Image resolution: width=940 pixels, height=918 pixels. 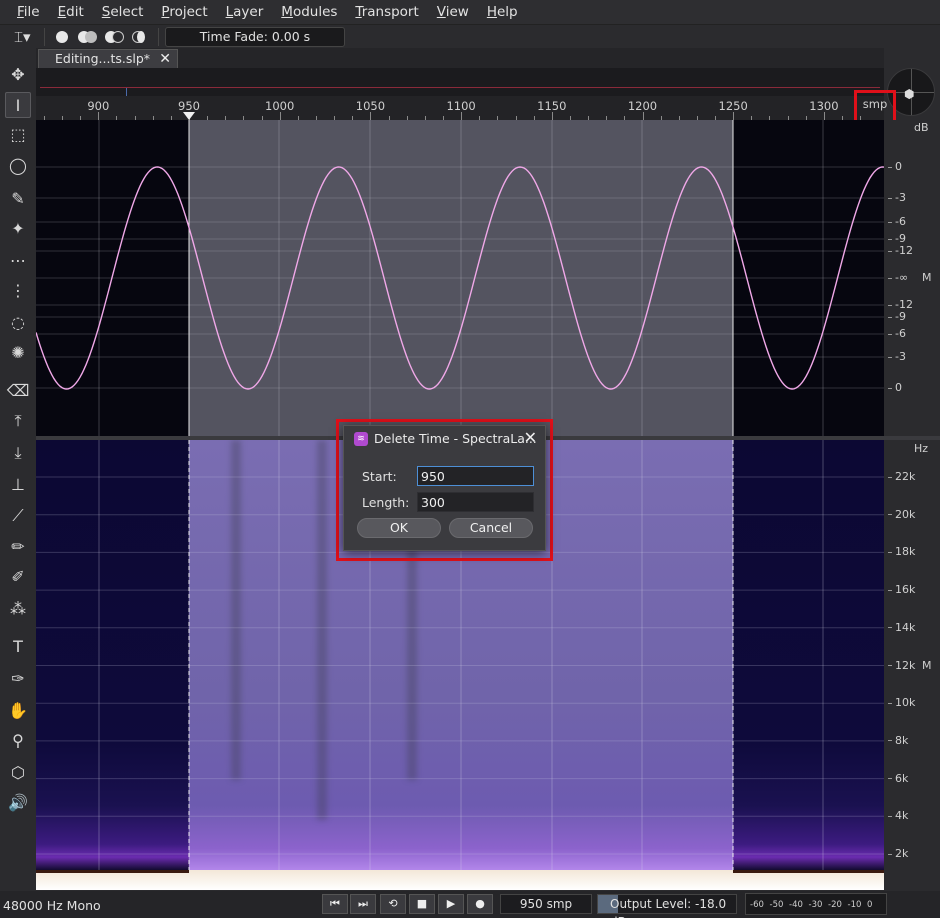 What do you see at coordinates (422, 904) in the screenshot?
I see `stop-icon: ■` at bounding box center [422, 904].